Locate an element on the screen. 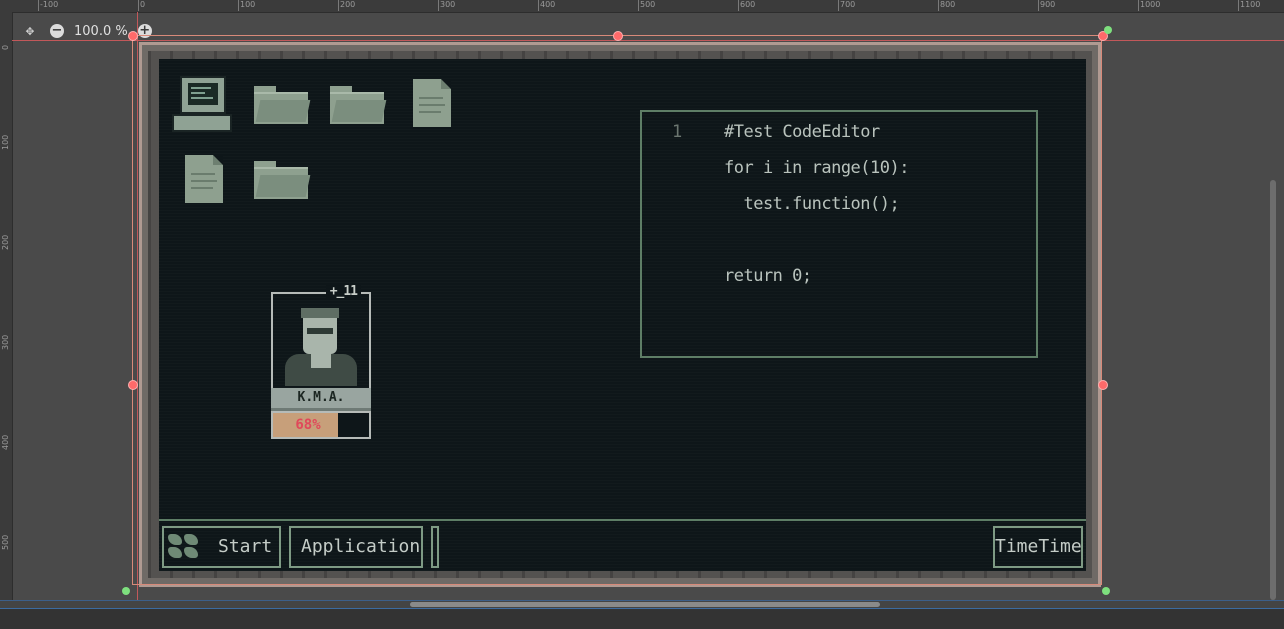 The height and width of the screenshot is (629, 1284). horizontal-scroll-thumb is located at coordinates (645, 604).